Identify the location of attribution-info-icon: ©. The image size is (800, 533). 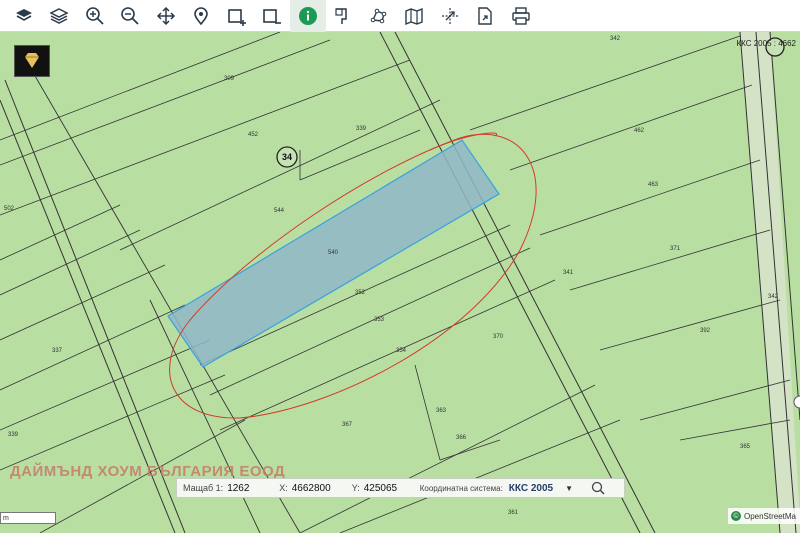
(735, 516).